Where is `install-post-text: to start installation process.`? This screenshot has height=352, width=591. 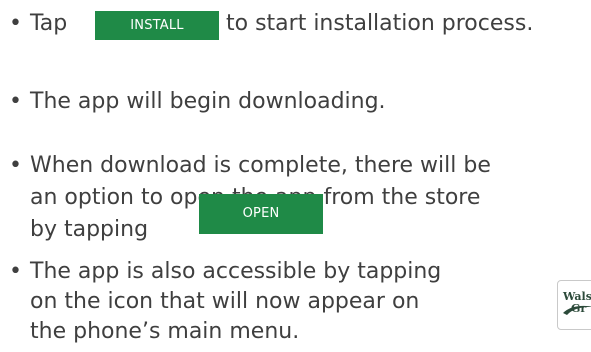
install-post-text: to start installation process. is located at coordinates (380, 23).